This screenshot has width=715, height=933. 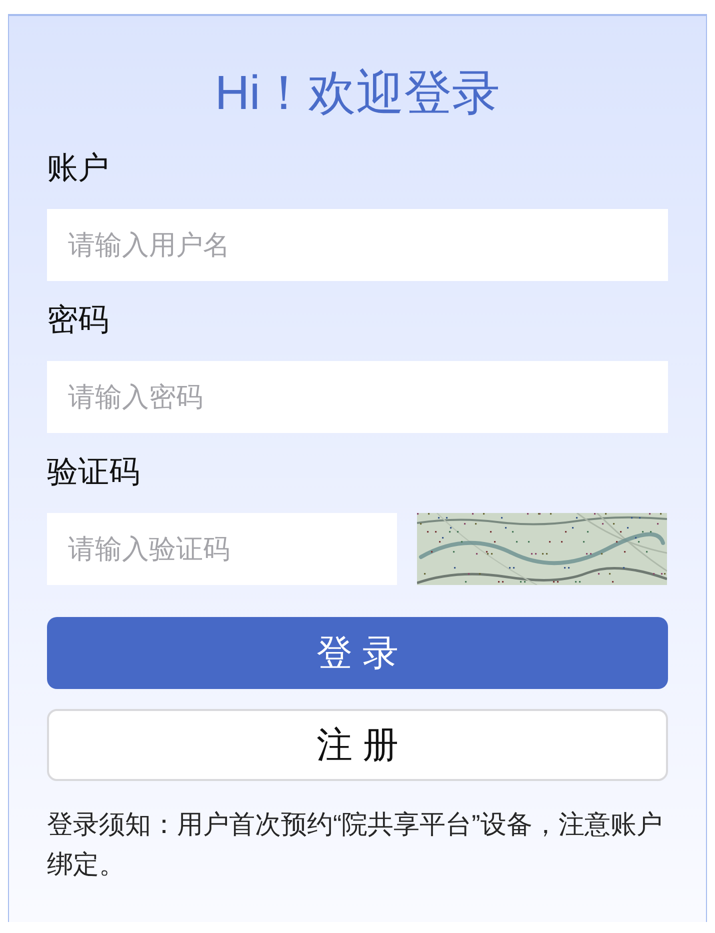 What do you see at coordinates (357, 397) in the screenshot?
I see `password-field: 请输入密码` at bounding box center [357, 397].